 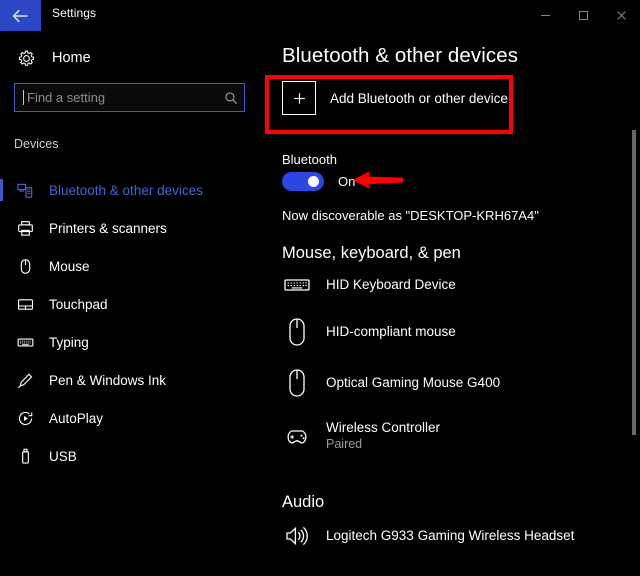 What do you see at coordinates (76, 418) in the screenshot?
I see `sidebar-item-label: AutoPlay` at bounding box center [76, 418].